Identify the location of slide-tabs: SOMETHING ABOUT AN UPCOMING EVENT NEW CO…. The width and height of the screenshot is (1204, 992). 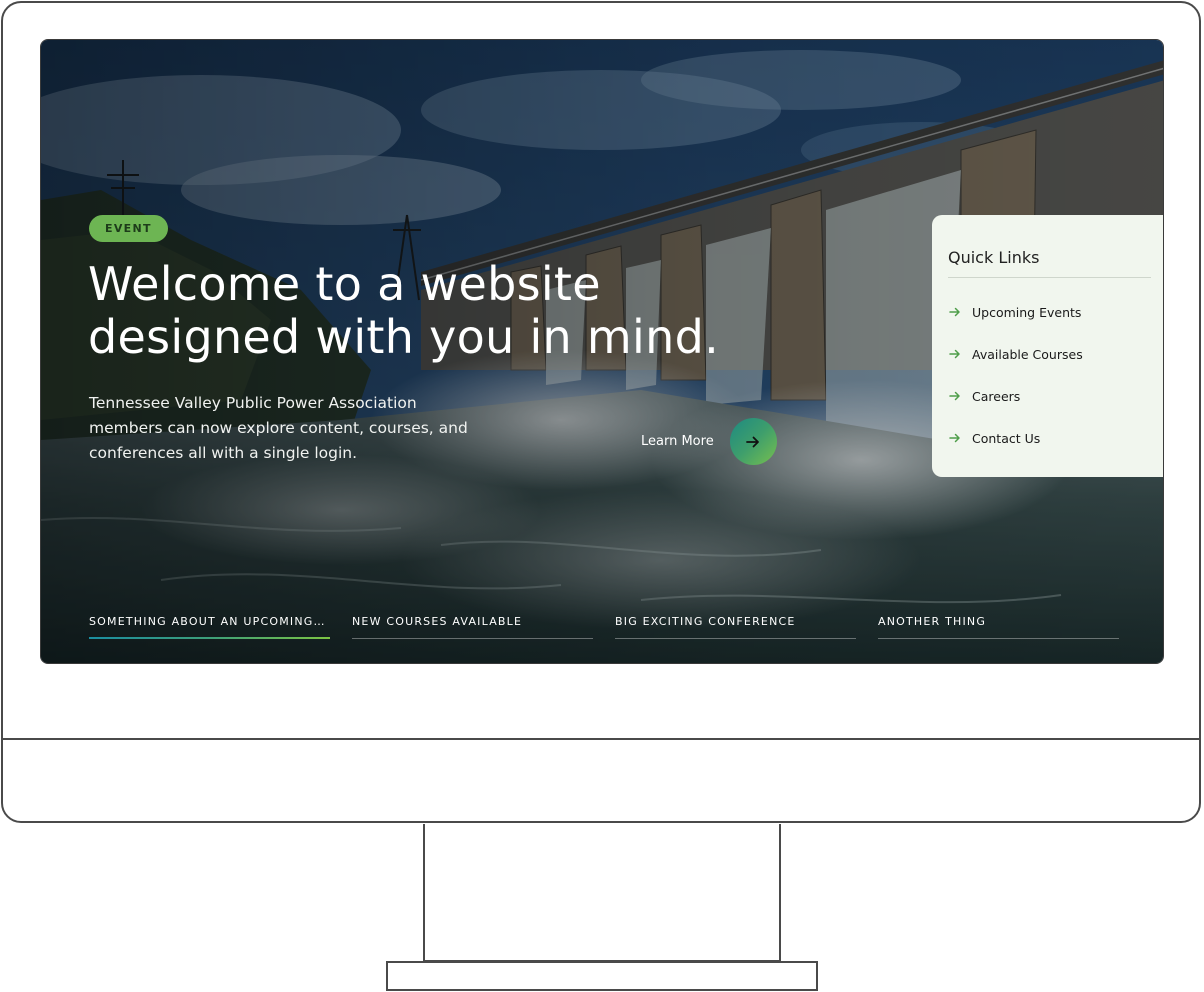
(605, 627).